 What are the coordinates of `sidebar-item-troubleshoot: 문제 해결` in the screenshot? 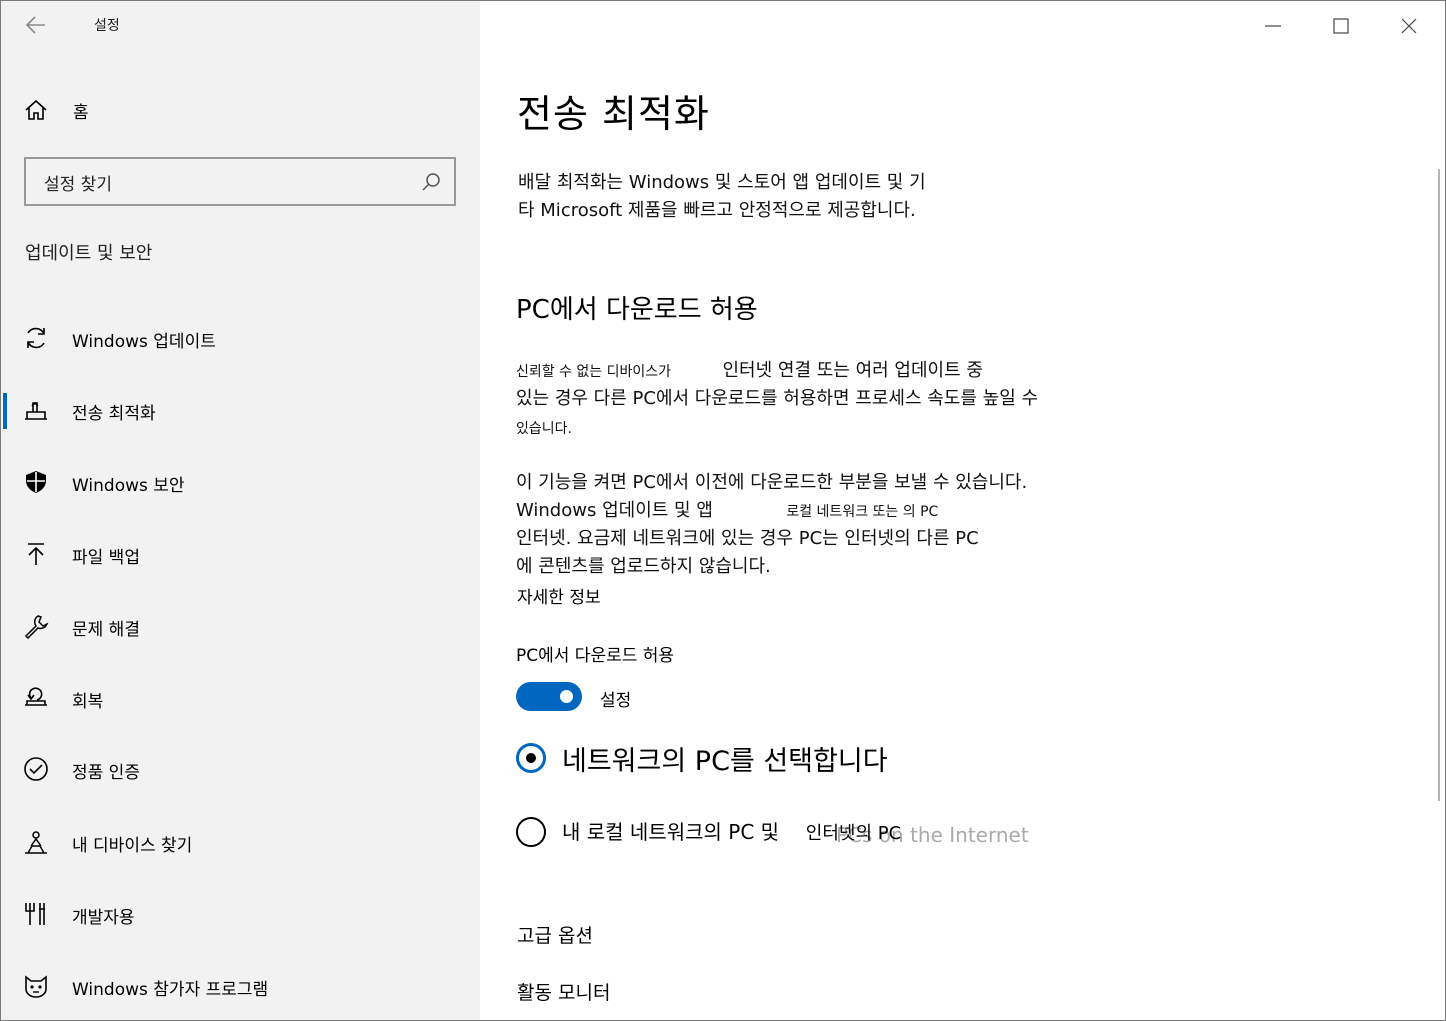 It's located at (240, 627).